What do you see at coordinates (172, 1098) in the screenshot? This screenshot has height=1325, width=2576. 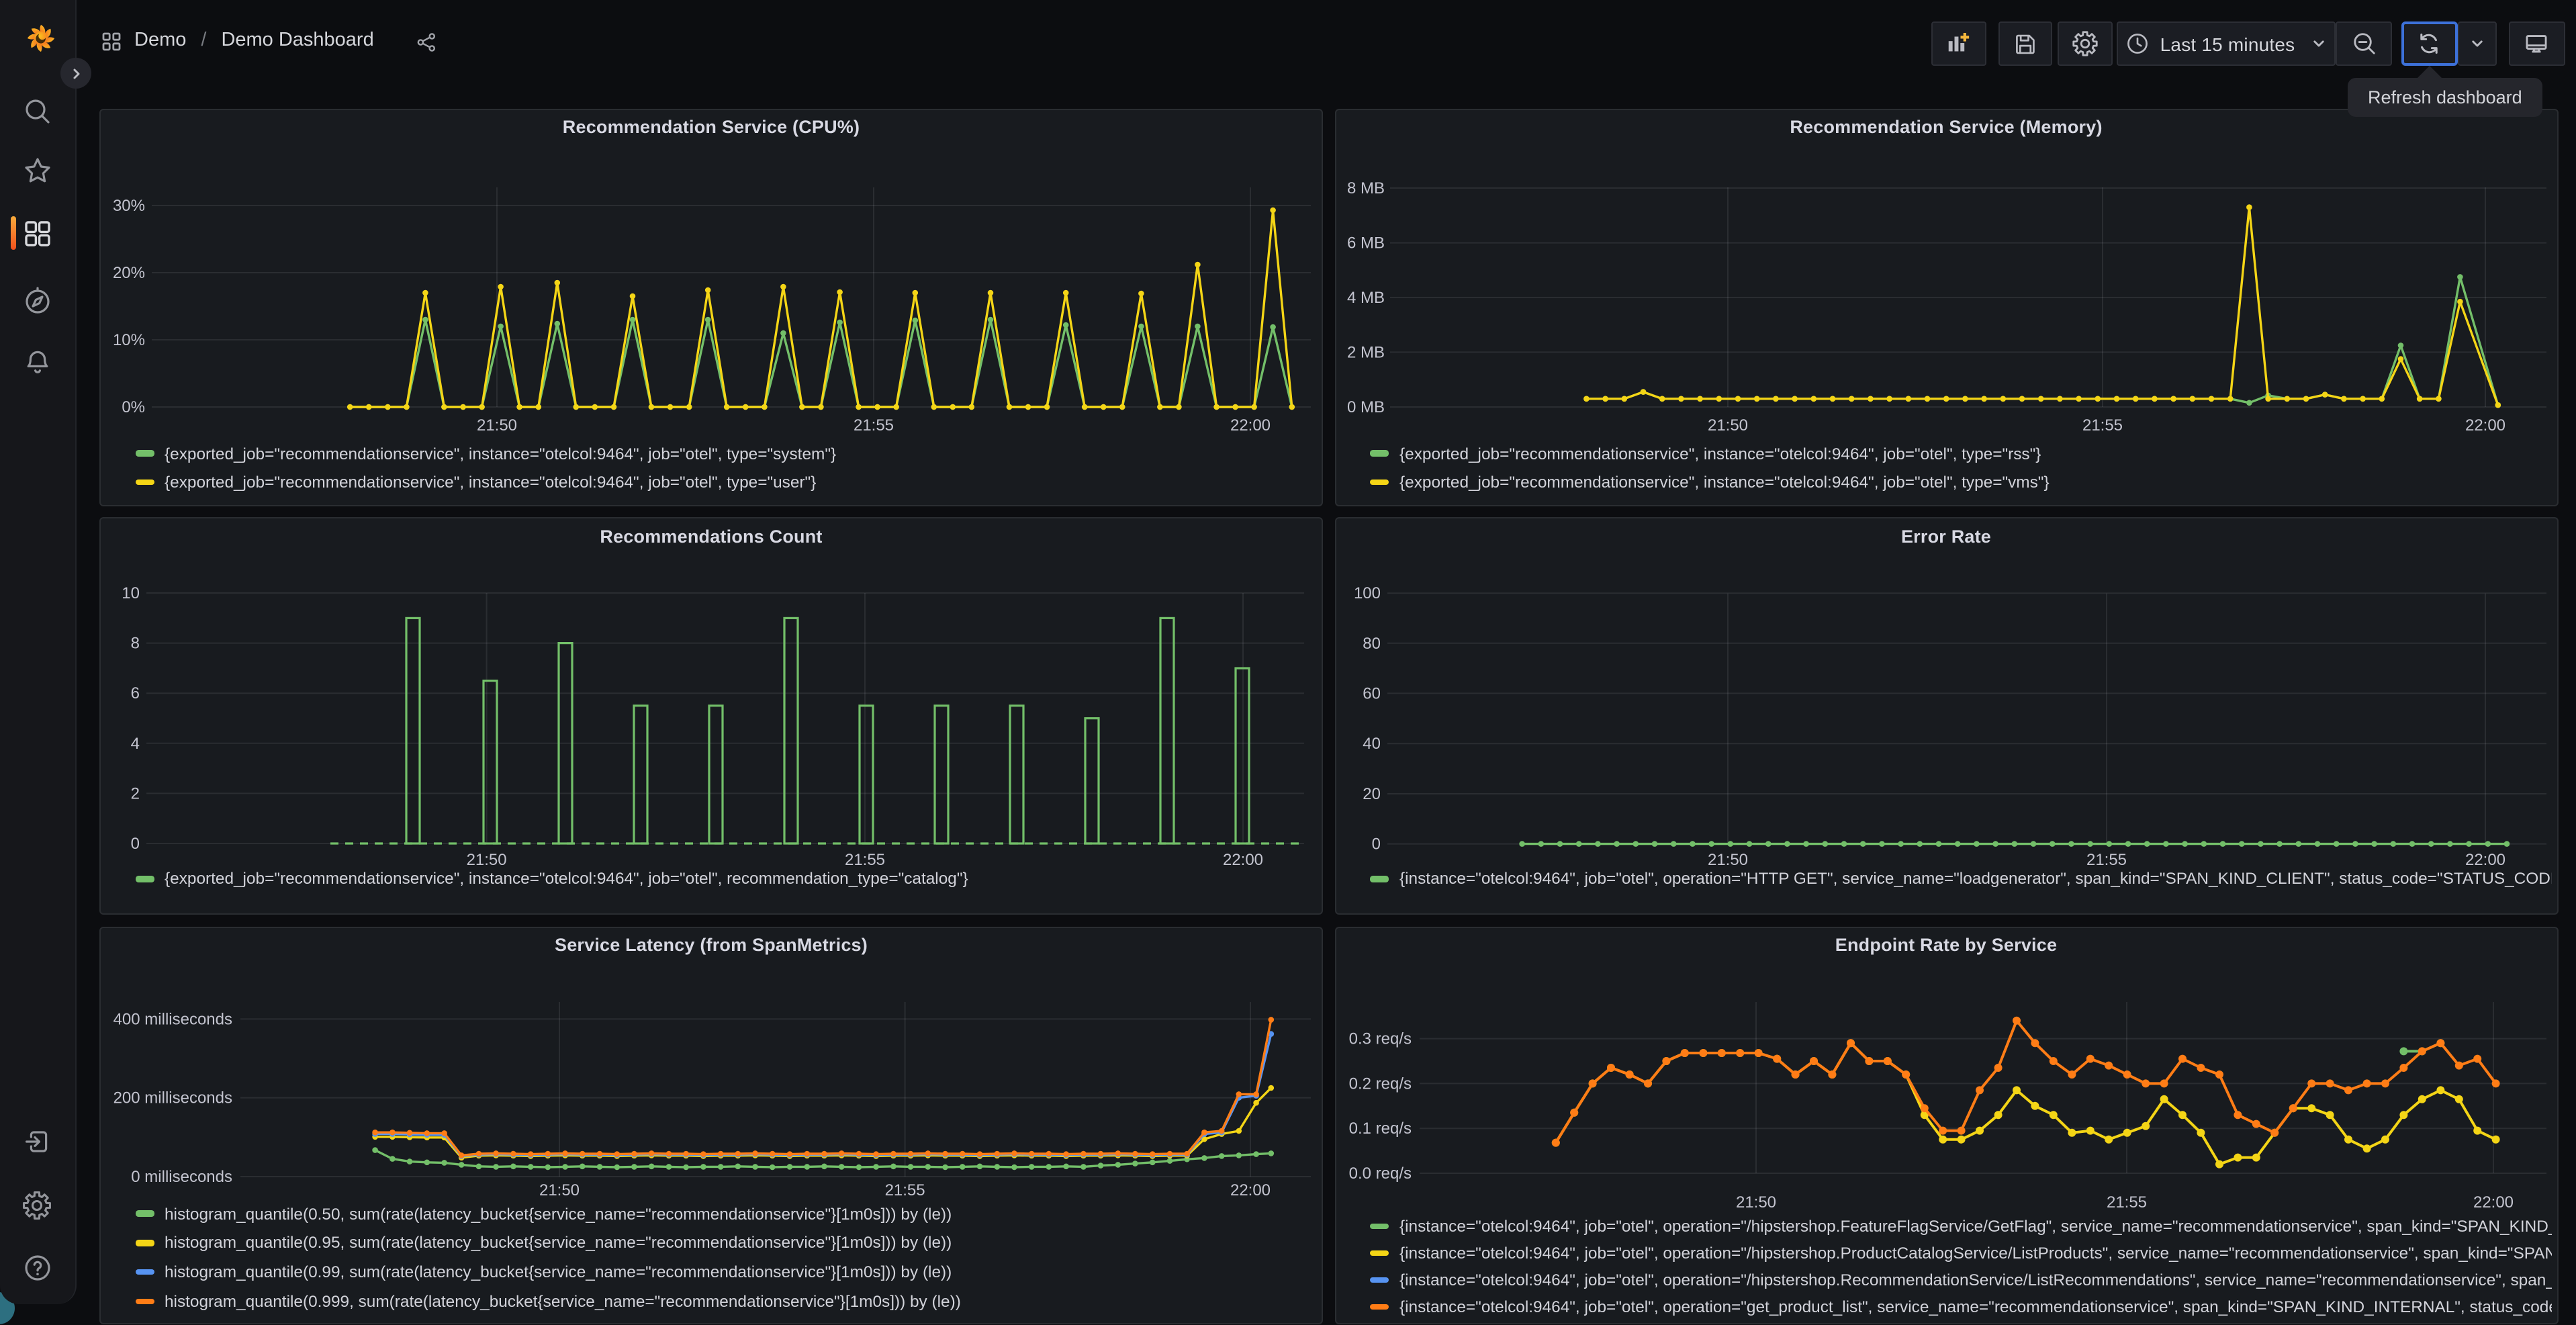 I see `svg-text: 200 milliseconds` at bounding box center [172, 1098].